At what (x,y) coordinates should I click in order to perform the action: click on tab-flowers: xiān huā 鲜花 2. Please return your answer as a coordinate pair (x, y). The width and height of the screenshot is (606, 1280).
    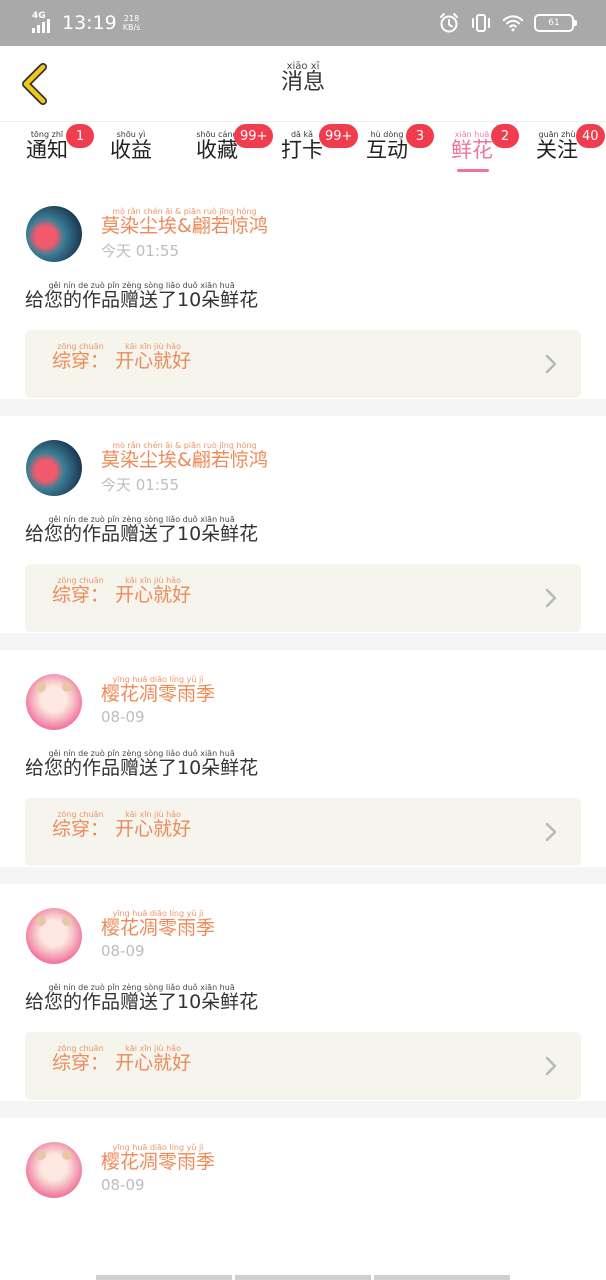
    Looking at the image, I should click on (485, 152).